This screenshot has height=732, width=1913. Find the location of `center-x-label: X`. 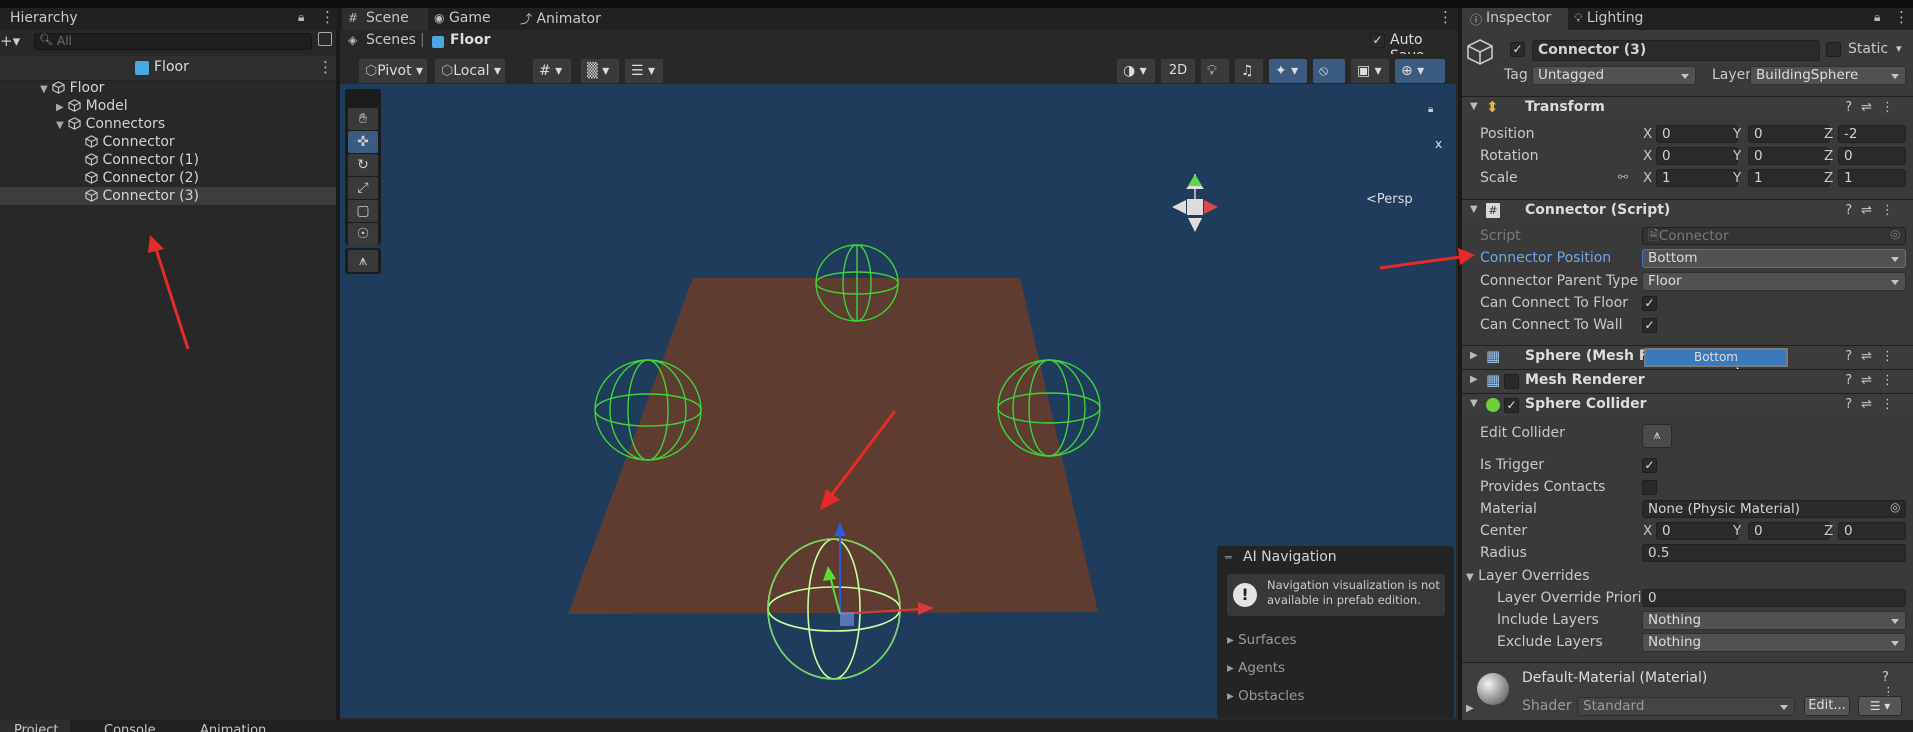

center-x-label: X is located at coordinates (1647, 531).